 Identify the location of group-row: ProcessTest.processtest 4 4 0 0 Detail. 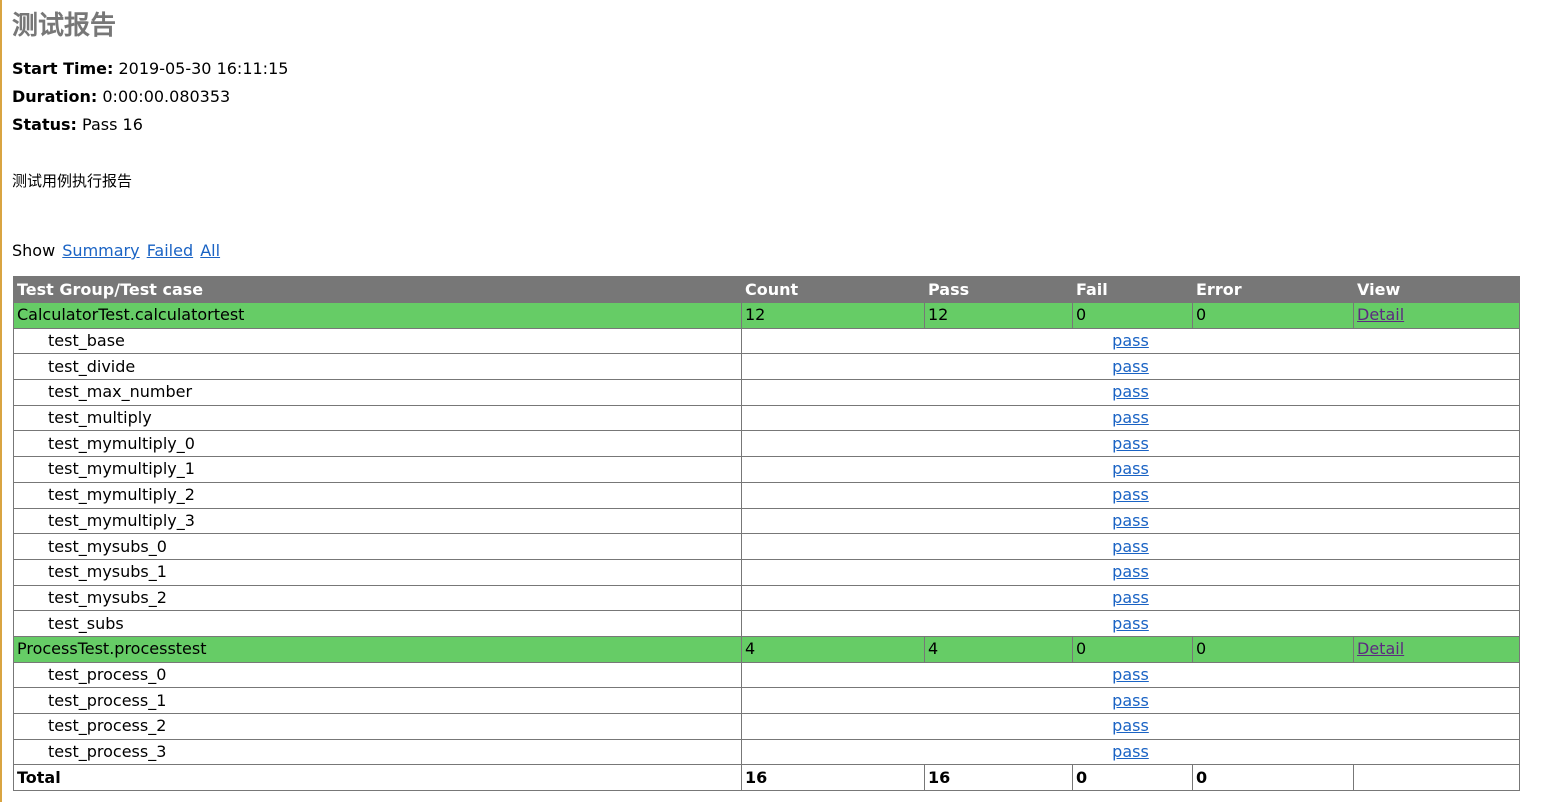
(766, 649).